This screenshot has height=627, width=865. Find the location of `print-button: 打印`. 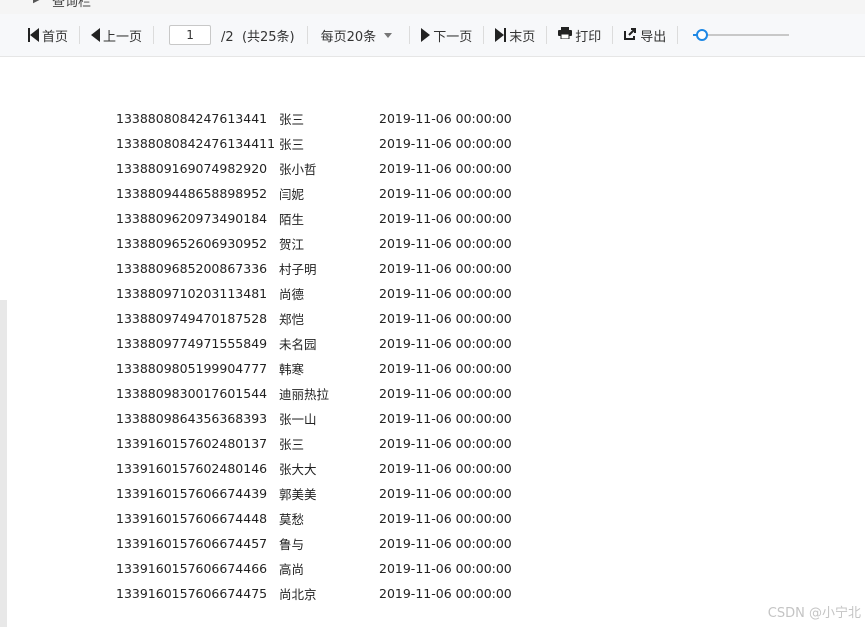

print-button: 打印 is located at coordinates (579, 35).